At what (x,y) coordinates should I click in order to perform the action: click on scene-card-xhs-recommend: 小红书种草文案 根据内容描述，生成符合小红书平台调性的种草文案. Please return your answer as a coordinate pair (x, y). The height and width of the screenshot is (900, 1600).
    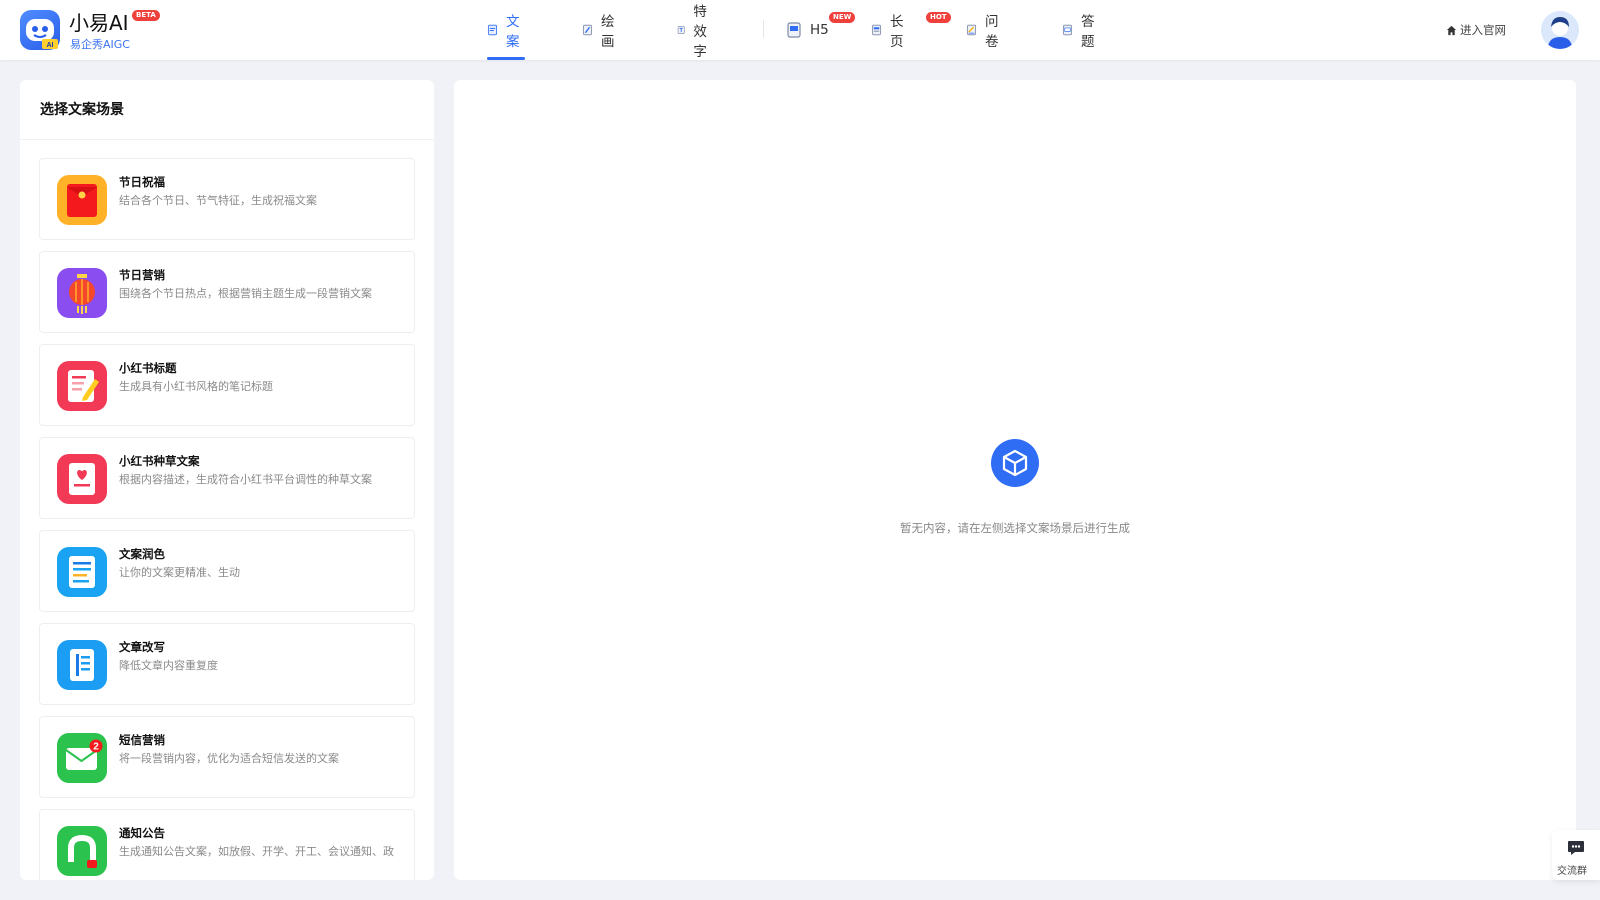
    Looking at the image, I should click on (227, 478).